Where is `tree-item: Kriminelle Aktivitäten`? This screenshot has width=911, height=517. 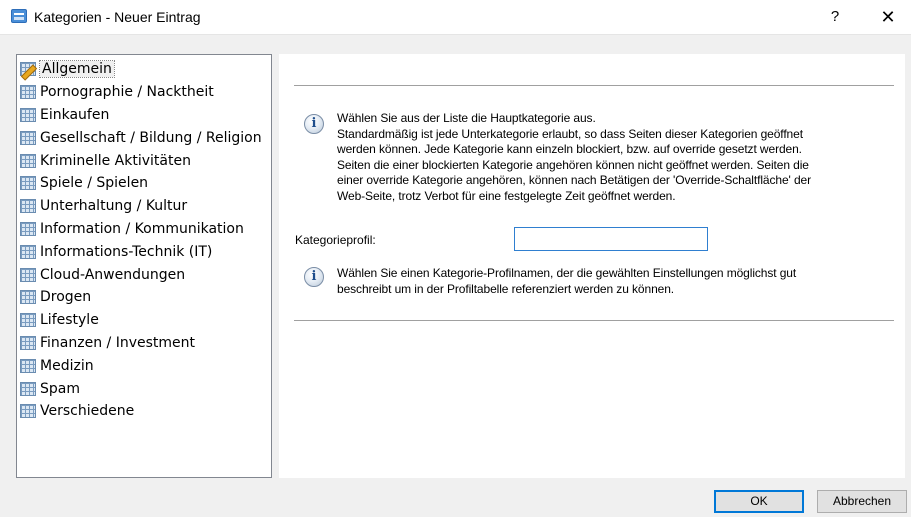 tree-item: Kriminelle Aktivitäten is located at coordinates (144, 160).